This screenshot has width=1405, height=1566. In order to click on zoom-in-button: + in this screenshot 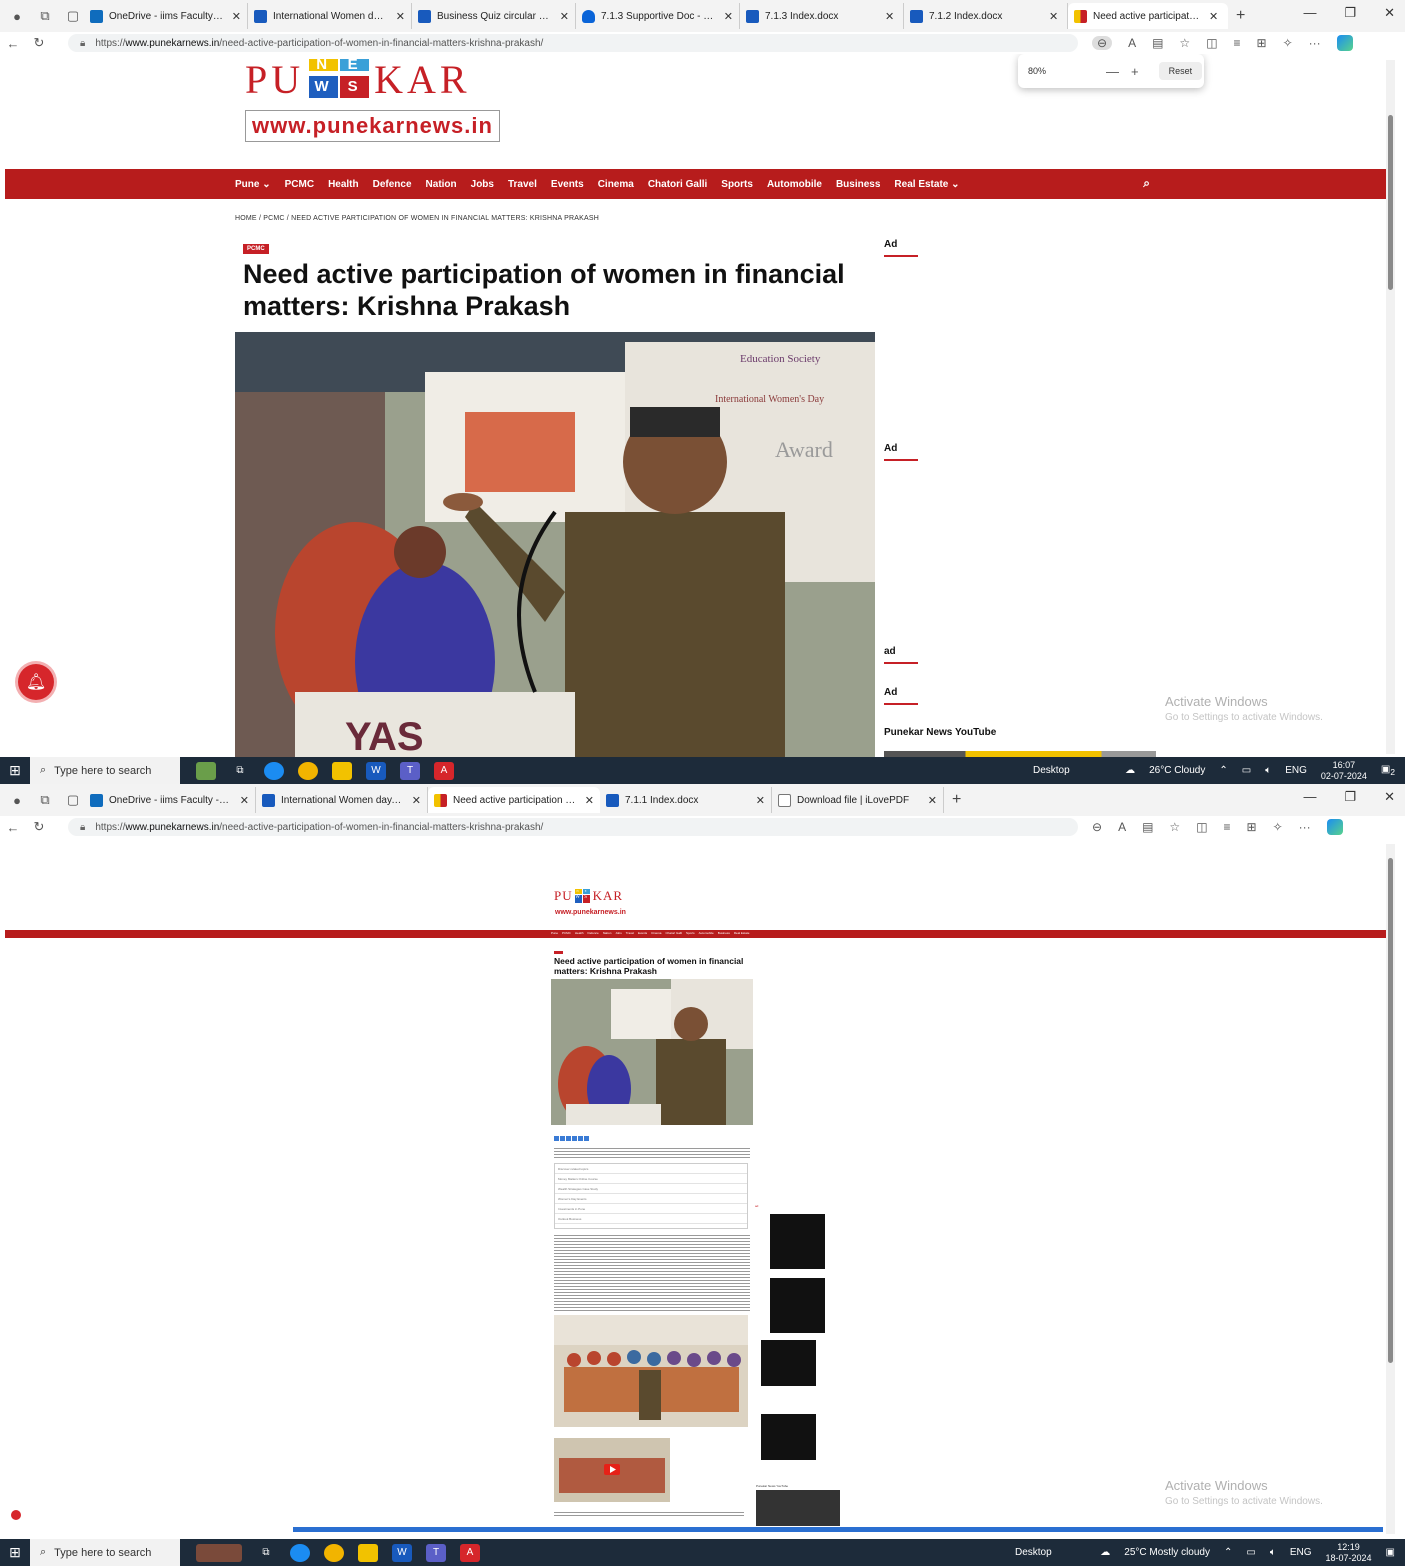, I will do `click(1135, 71)`.